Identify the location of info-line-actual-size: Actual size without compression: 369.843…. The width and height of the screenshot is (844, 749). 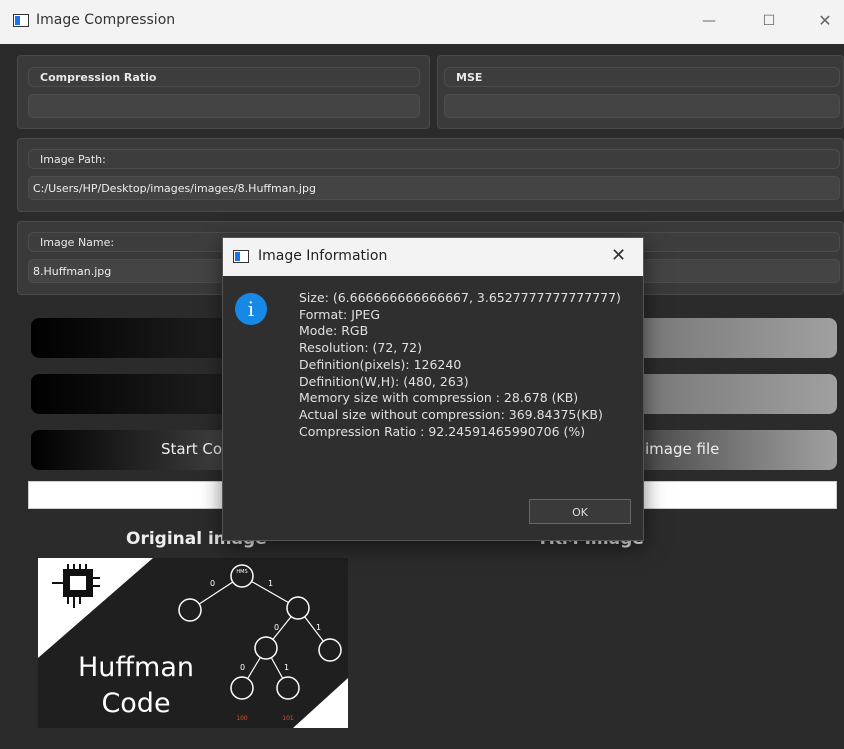
(451, 414).